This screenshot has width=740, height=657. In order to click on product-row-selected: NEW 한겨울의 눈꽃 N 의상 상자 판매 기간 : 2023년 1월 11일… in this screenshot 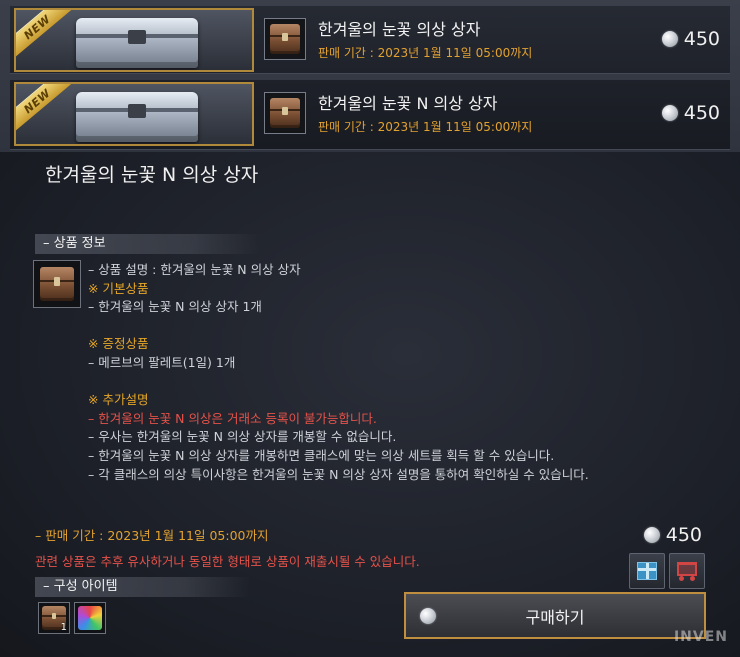, I will do `click(370, 115)`.